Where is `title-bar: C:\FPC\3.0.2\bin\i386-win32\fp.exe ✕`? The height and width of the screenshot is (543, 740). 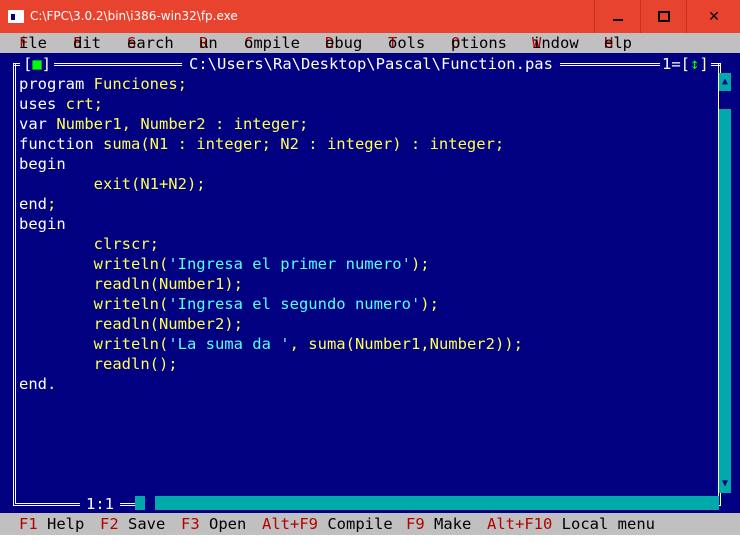
title-bar: C:\FPC\3.0.2\bin\i386-win32\fp.exe ✕ is located at coordinates (370, 16).